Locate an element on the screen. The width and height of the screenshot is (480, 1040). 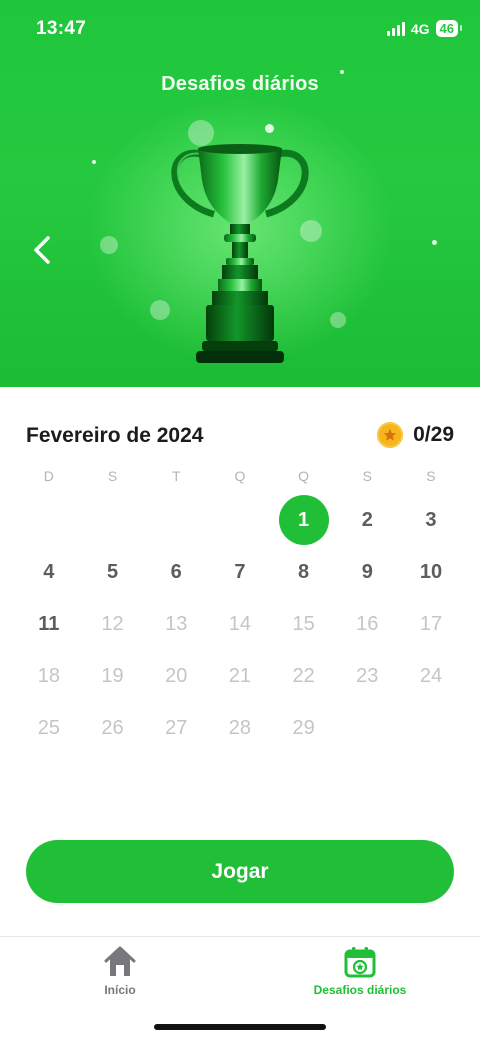
calendar-day-number: 19 is located at coordinates (112, 675).